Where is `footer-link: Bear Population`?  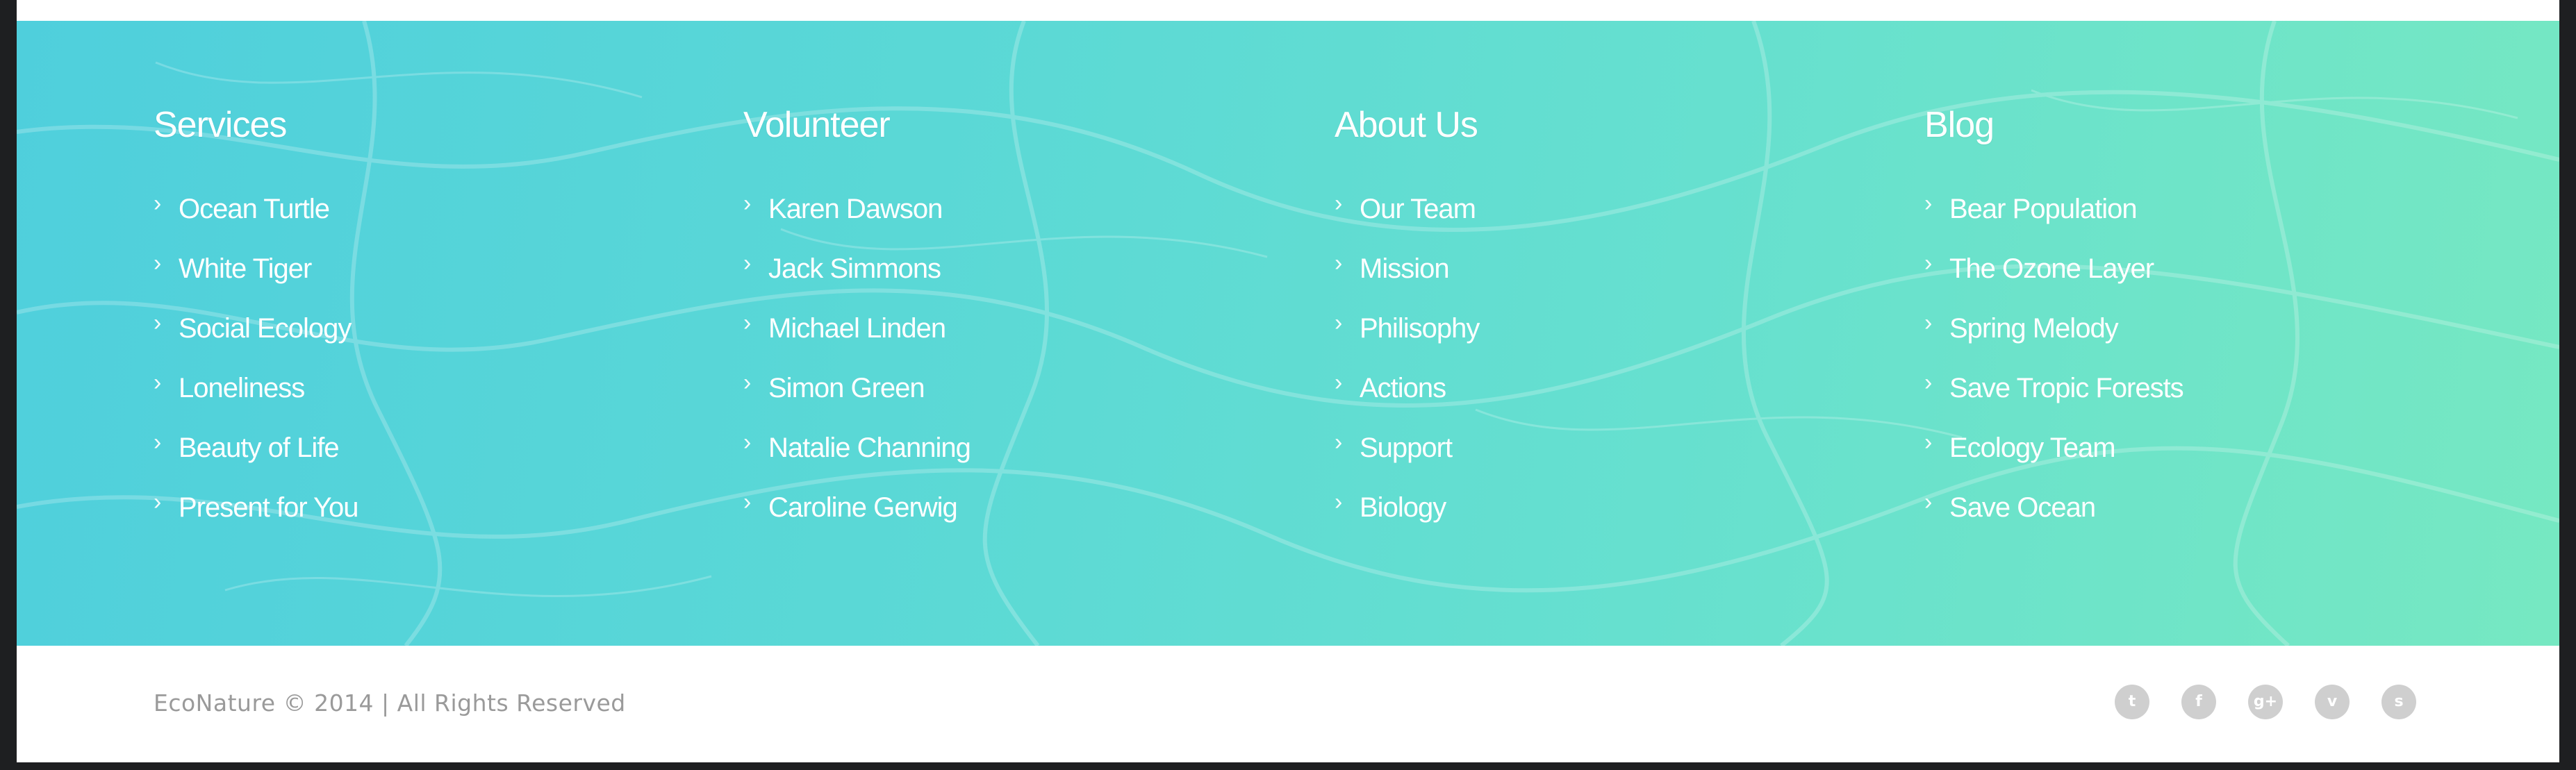
footer-link: Bear Population is located at coordinates (2044, 210).